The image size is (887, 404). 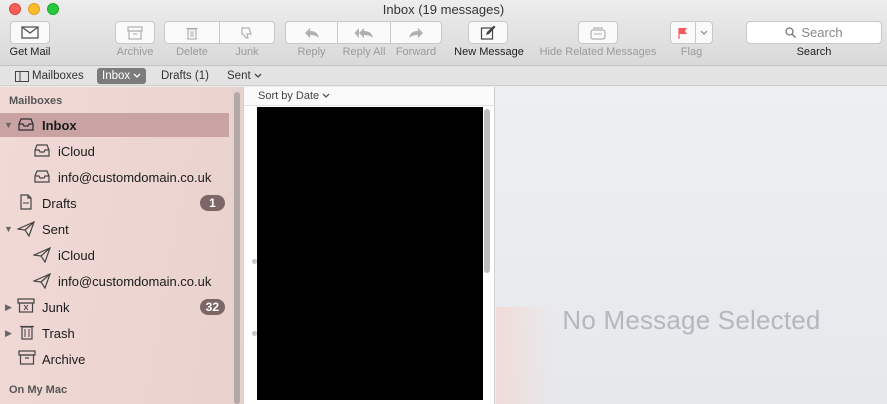 What do you see at coordinates (416, 52) in the screenshot?
I see `forward-label: Forward` at bounding box center [416, 52].